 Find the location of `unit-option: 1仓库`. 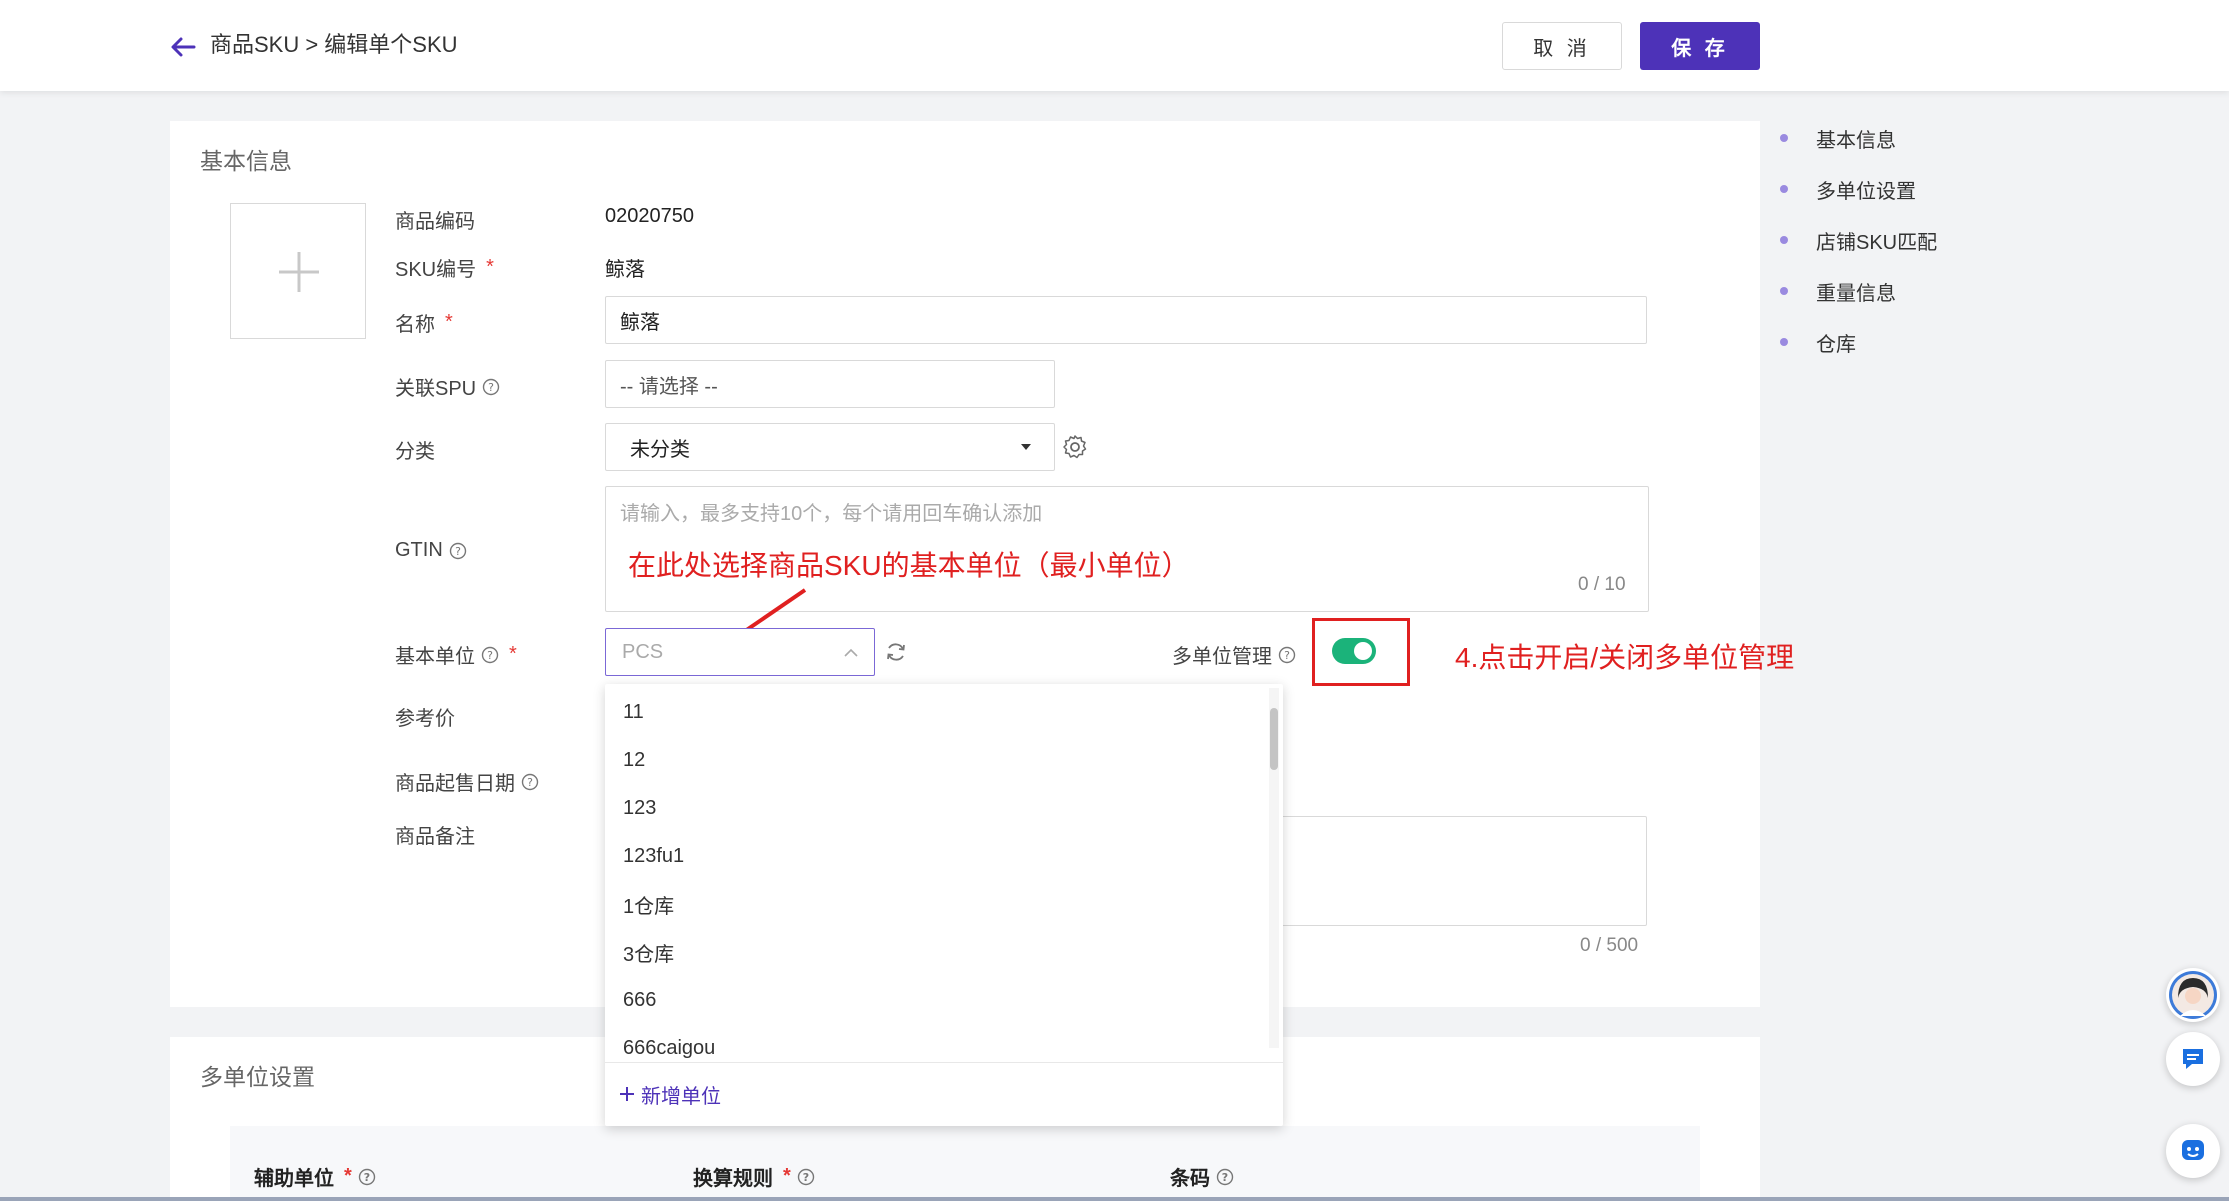

unit-option: 1仓库 is located at coordinates (935, 904).